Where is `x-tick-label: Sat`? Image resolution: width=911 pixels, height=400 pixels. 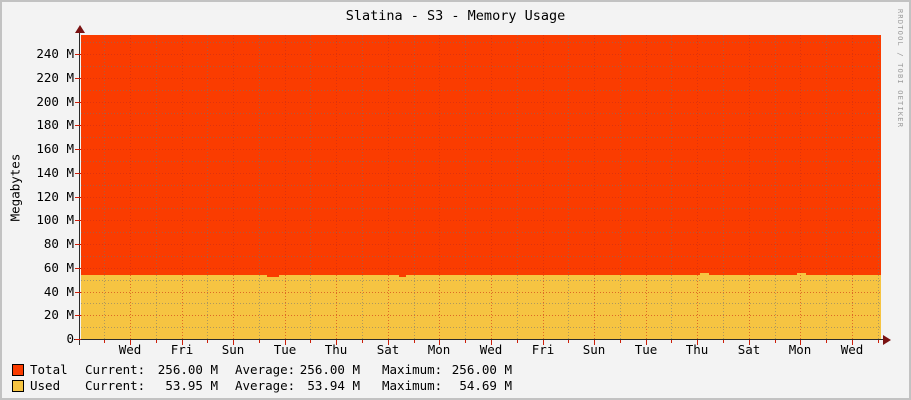
x-tick-label: Sat is located at coordinates (749, 349).